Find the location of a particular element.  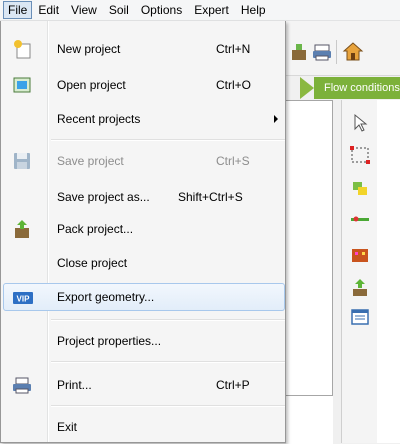

menubar: File Edit View Soil Options Expert Help is located at coordinates (200, 10).